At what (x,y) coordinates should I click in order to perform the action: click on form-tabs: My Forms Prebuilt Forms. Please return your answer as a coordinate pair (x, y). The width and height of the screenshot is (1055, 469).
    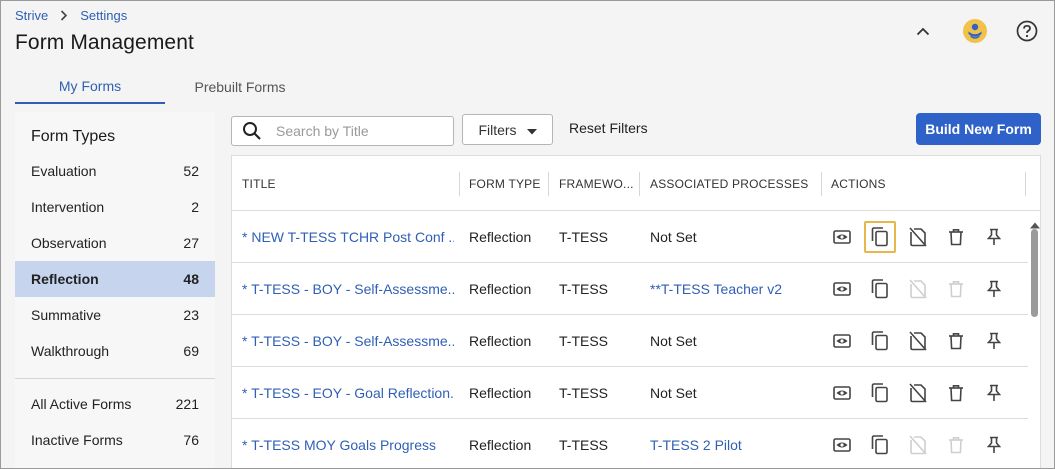
    Looking at the image, I should click on (165, 86).